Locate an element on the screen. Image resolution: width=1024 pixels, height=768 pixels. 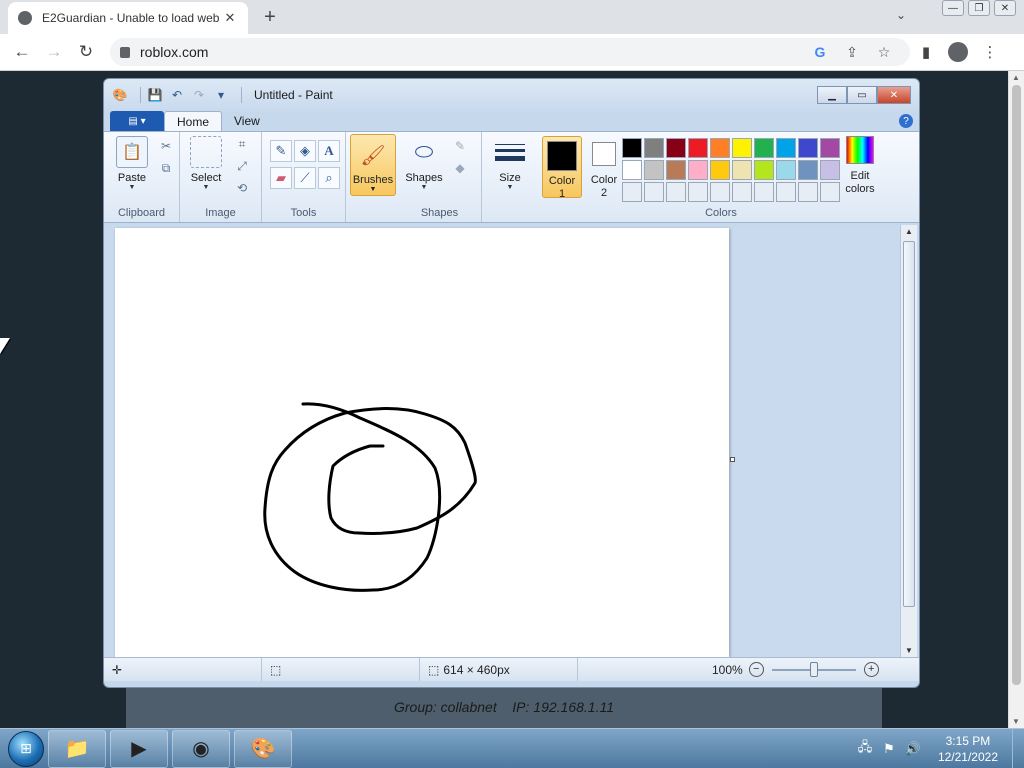
outline-icon: ✎ is located at coordinates (460, 146).